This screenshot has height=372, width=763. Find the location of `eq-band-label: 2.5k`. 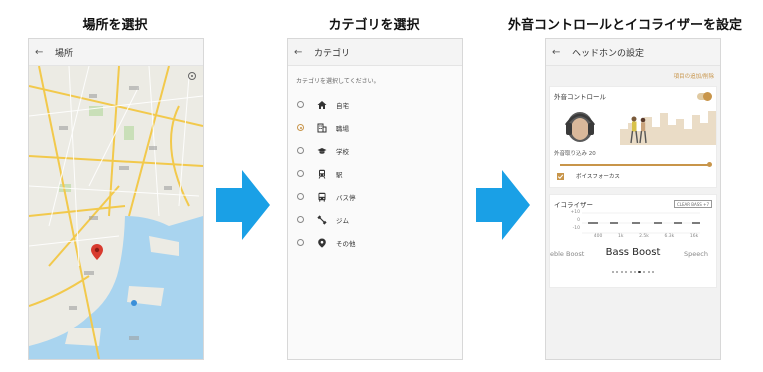

eq-band-label: 2.5k is located at coordinates (644, 236).